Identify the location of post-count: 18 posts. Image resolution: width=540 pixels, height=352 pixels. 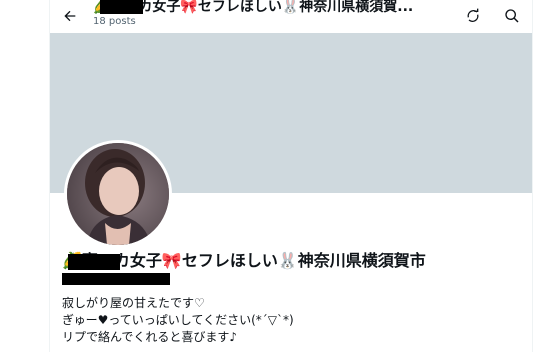
(114, 21).